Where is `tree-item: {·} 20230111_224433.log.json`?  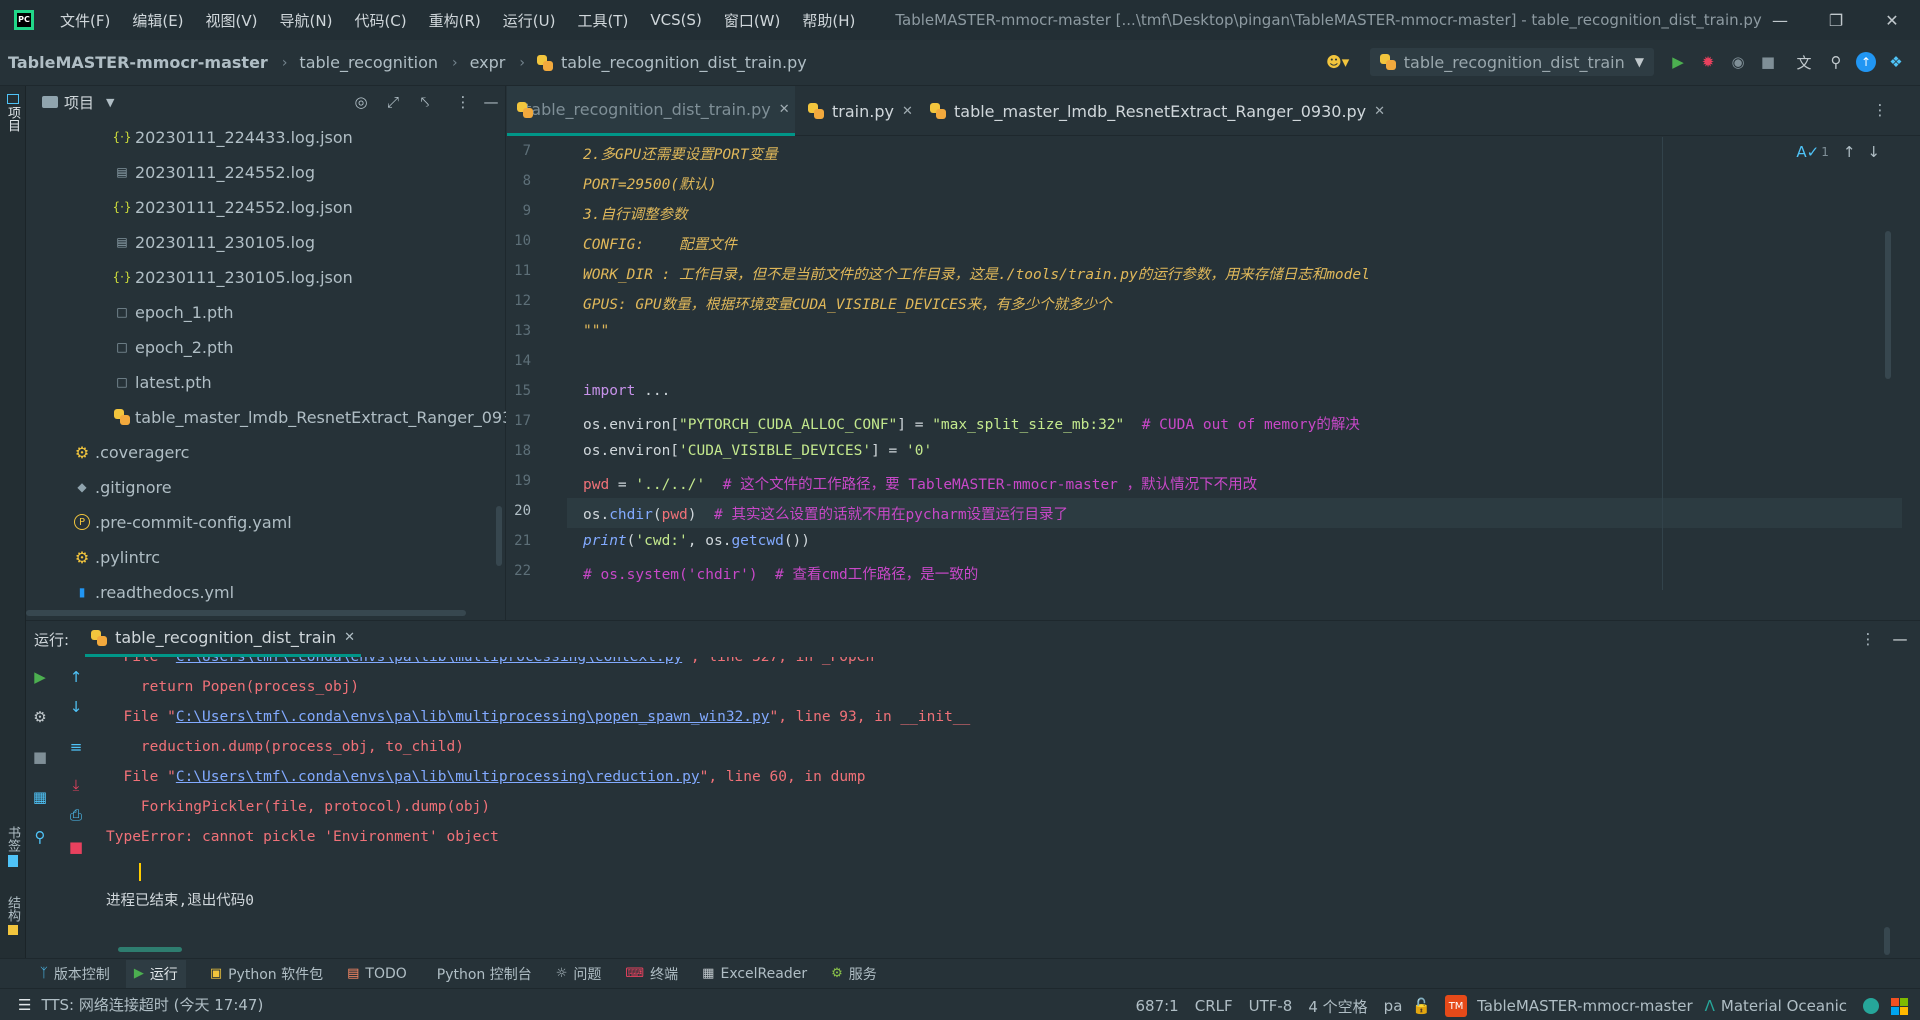 tree-item: {·} 20230111_224433.log.json is located at coordinates (233, 137).